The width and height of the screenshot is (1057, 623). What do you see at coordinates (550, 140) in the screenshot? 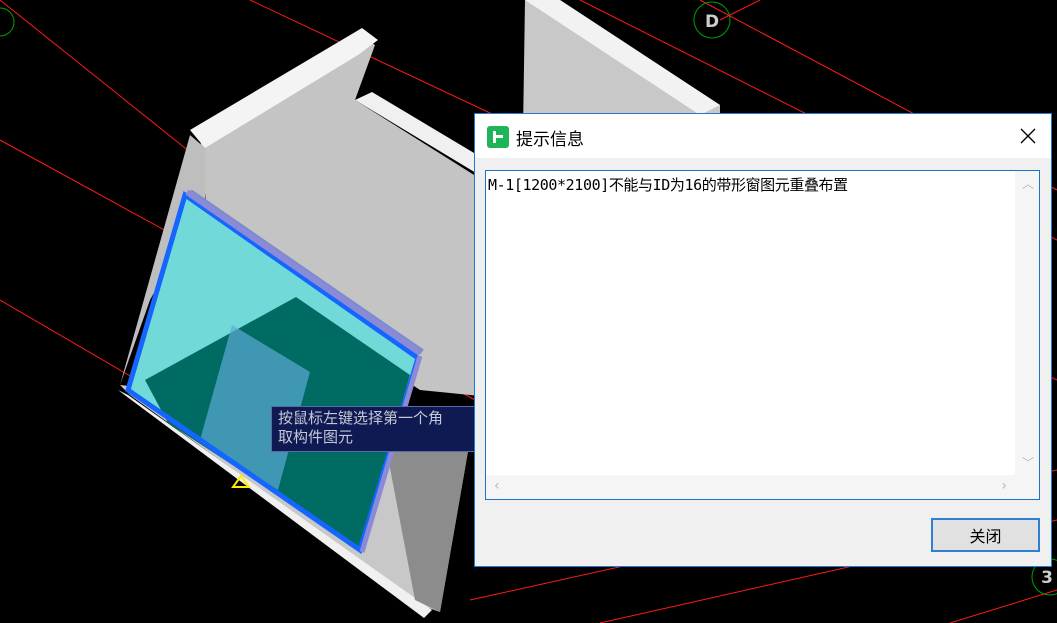
I see `dialog-title: 提示信息` at bounding box center [550, 140].